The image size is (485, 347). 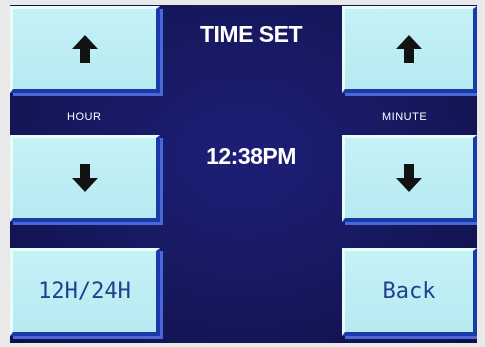 I want to click on minute-down-button, so click(x=409, y=178).